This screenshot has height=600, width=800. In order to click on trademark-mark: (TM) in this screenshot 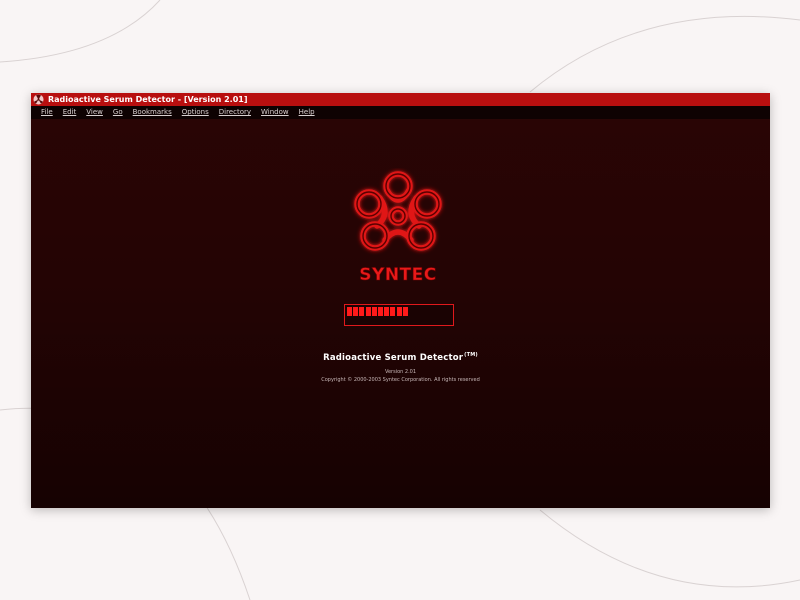, I will do `click(471, 355)`.